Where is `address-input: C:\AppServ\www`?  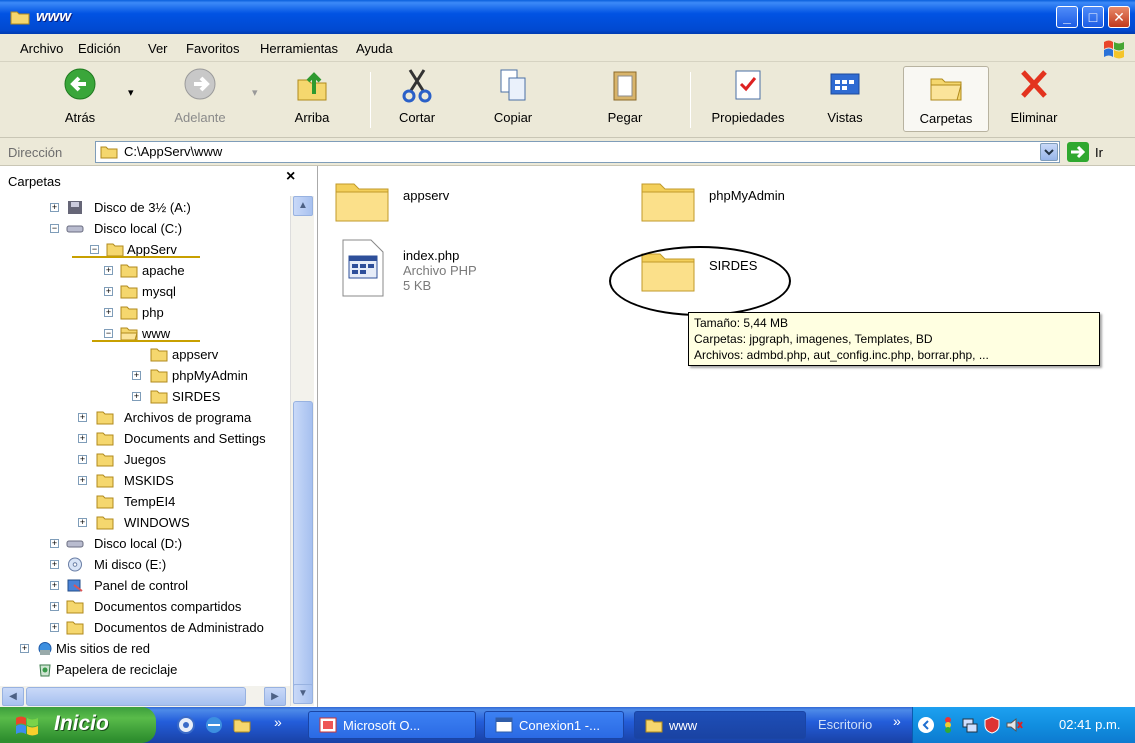
address-input: C:\AppServ\www is located at coordinates (577, 152).